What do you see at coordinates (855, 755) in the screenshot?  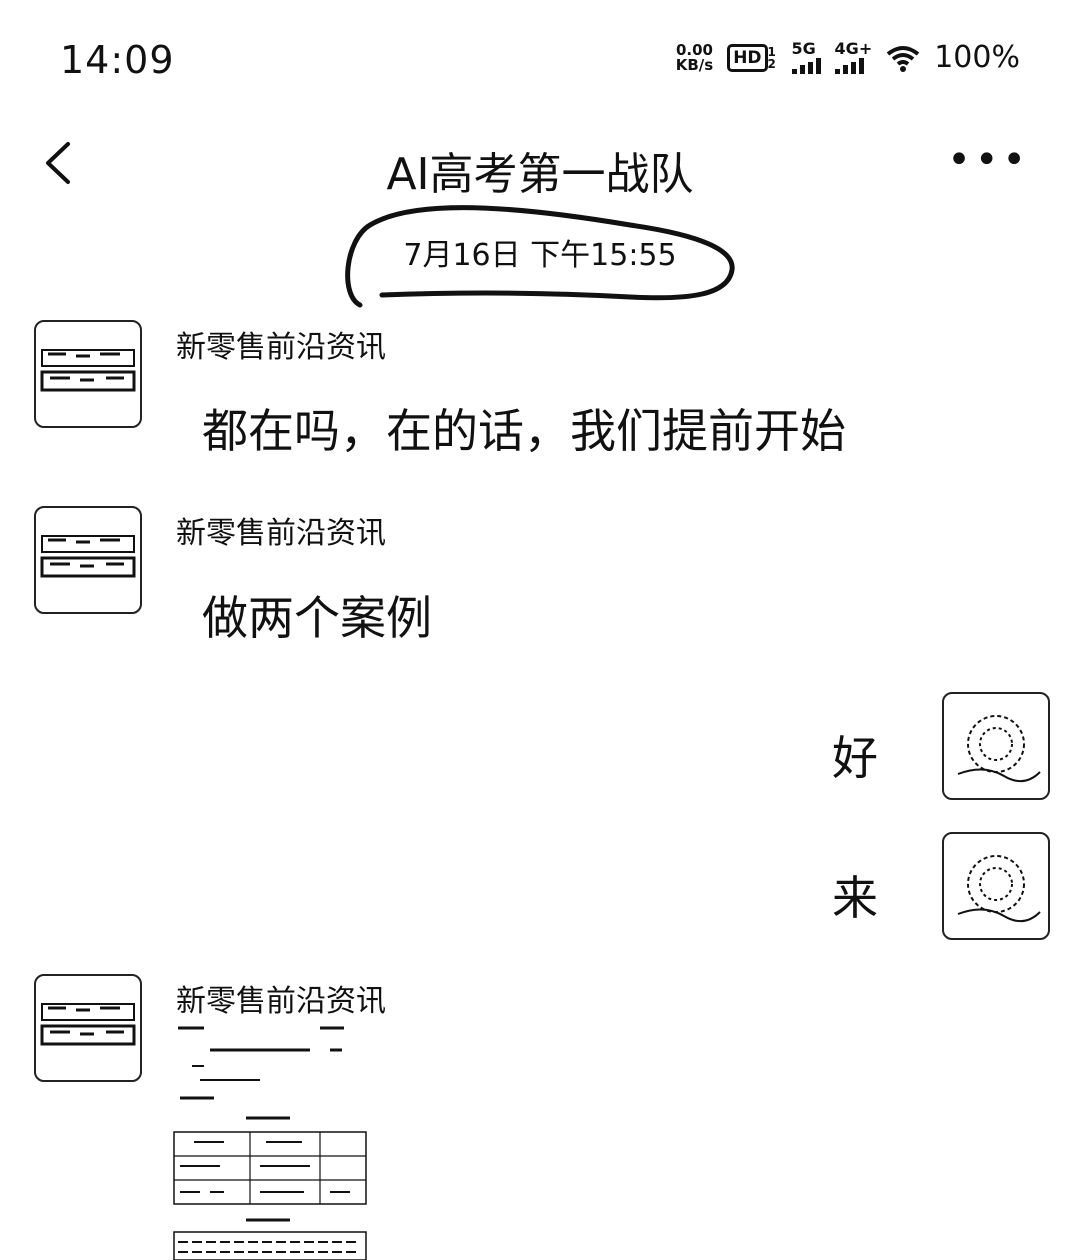 I see `message-text: 好` at bounding box center [855, 755].